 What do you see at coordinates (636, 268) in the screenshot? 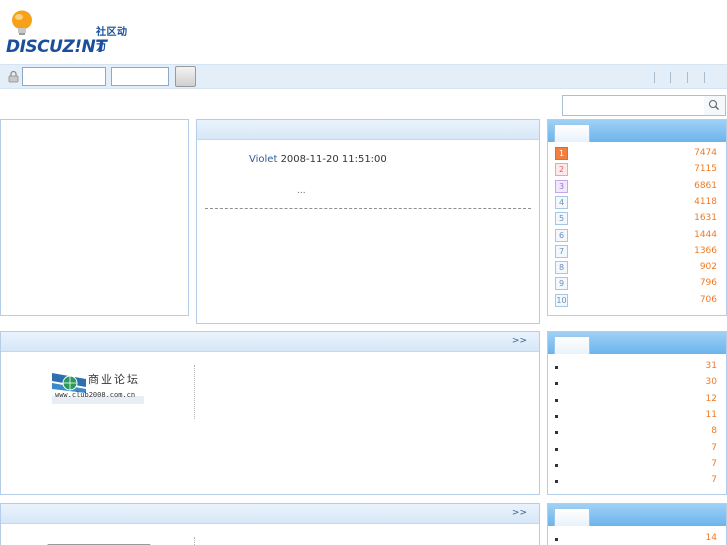
I see `ranking-row: 8 902` at bounding box center [636, 268].